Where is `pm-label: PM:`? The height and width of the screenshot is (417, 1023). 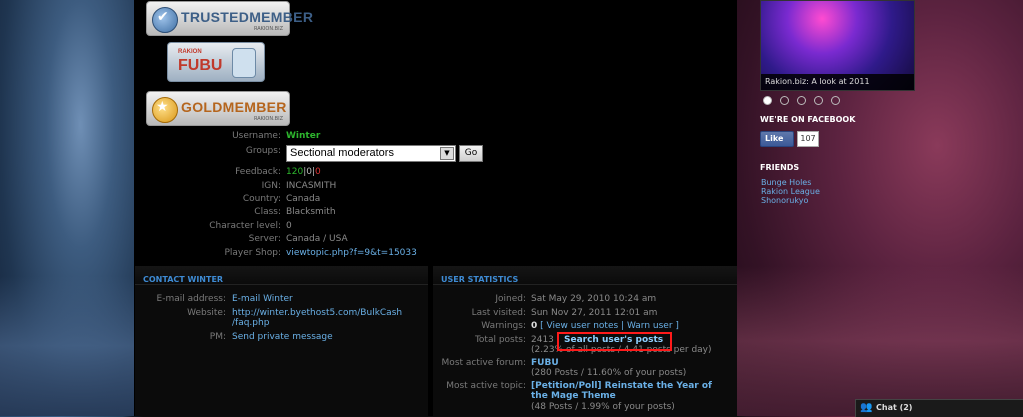 pm-label: PM: is located at coordinates (217, 337).